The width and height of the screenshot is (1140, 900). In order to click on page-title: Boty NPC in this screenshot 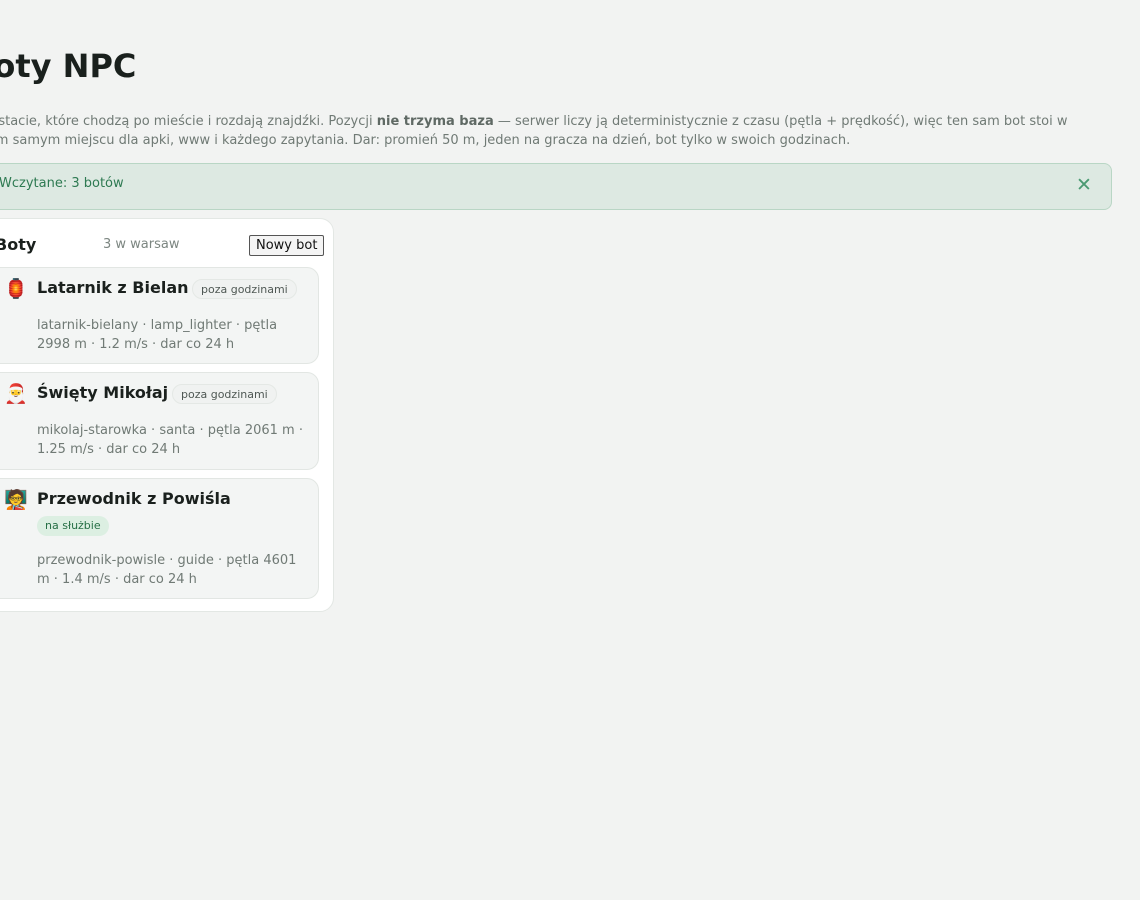, I will do `click(68, 66)`.